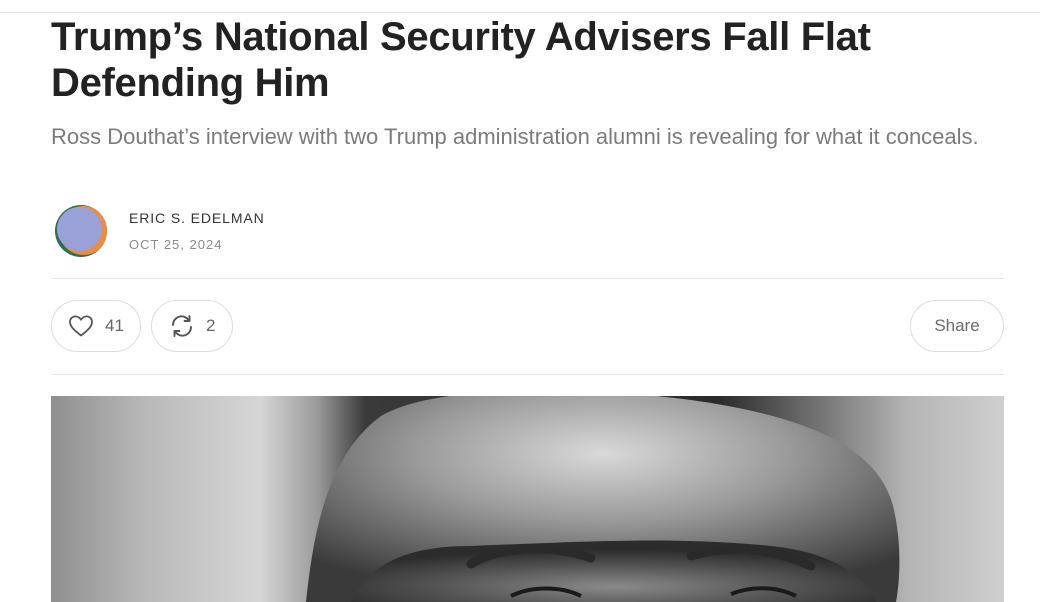 This screenshot has height=602, width=1040. I want to click on byline: ERIC S. EDELMAN OCT 25, 2024, so click(527, 231).